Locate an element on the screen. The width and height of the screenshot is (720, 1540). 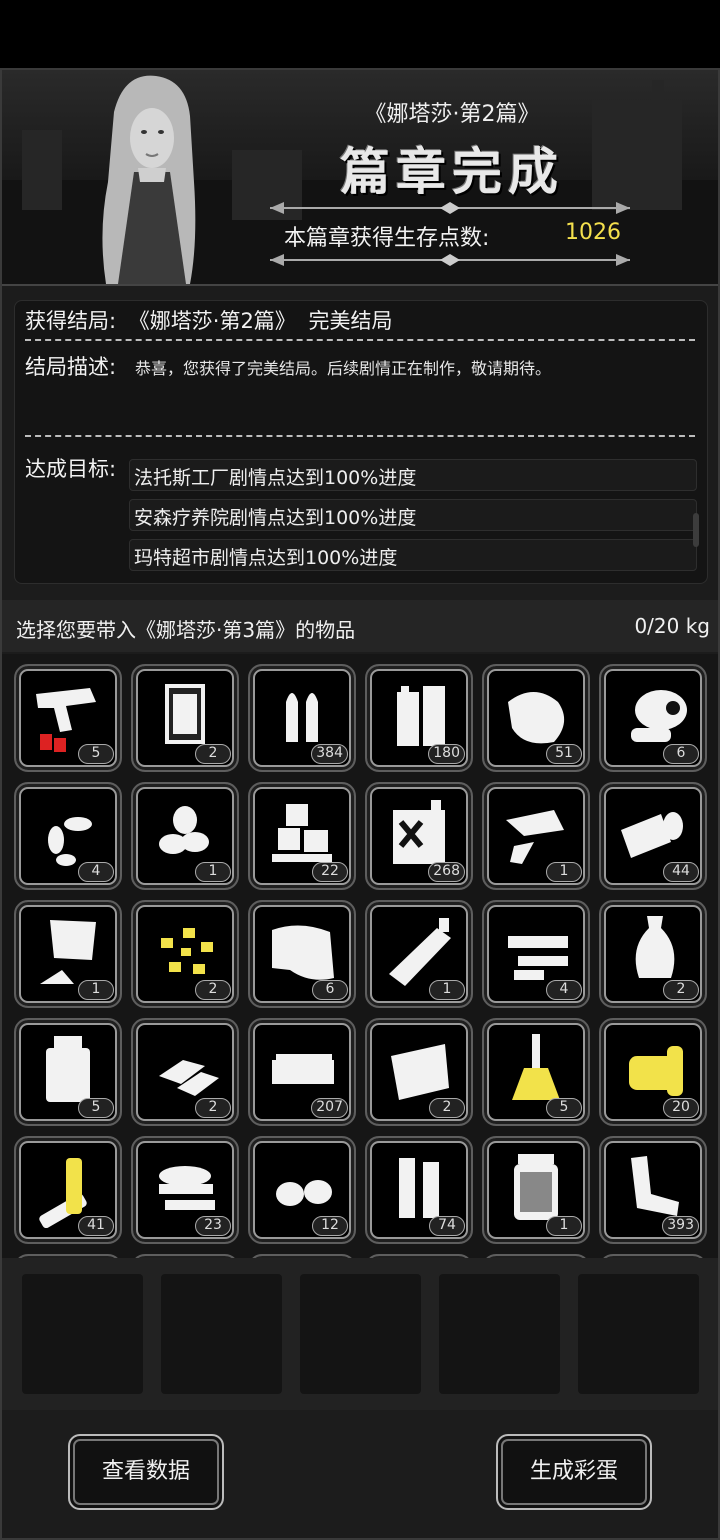
survival-points-row: 本篇章获得生存点数: 1026 is located at coordinates (450, 234).